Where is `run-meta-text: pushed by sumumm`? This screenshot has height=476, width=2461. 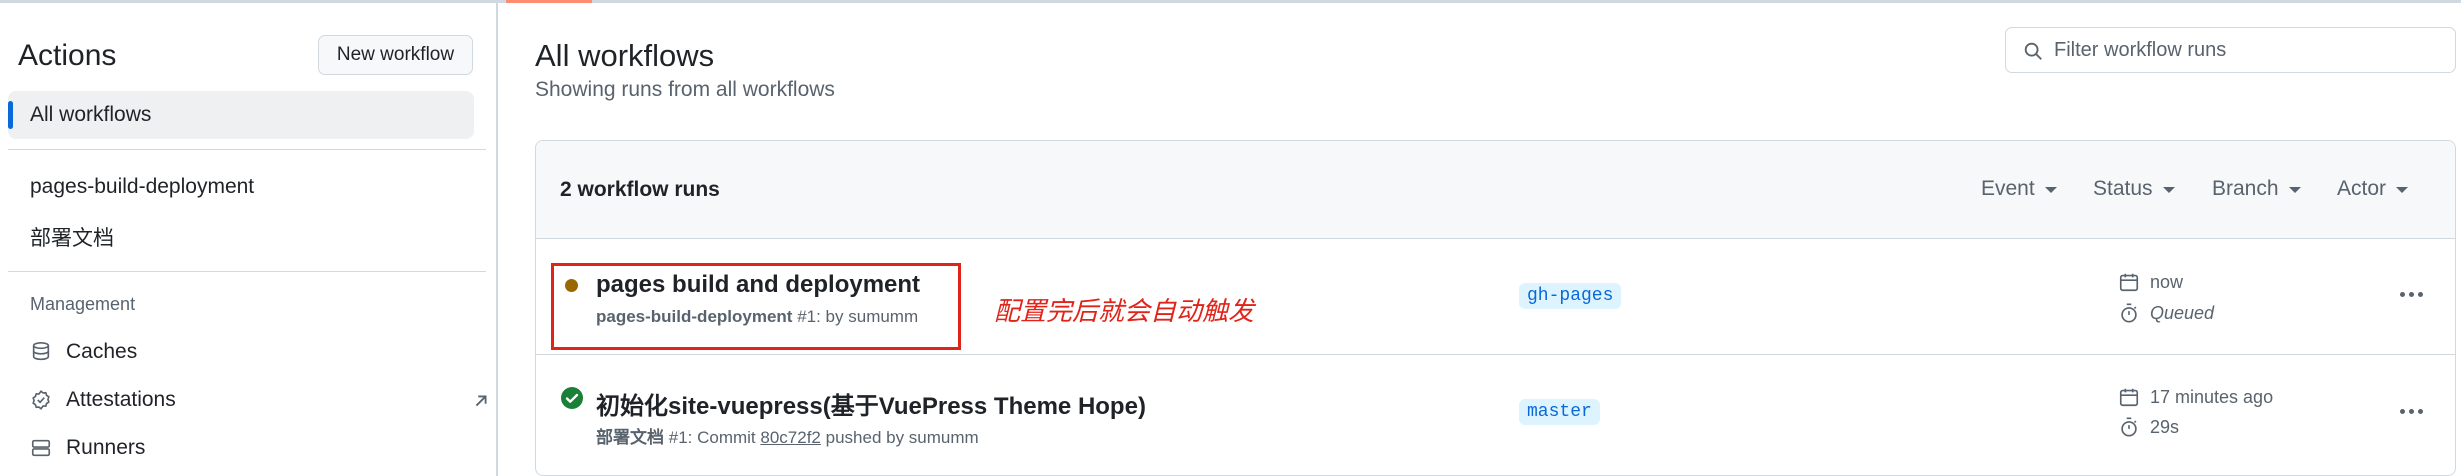 run-meta-text: pushed by sumumm is located at coordinates (902, 437).